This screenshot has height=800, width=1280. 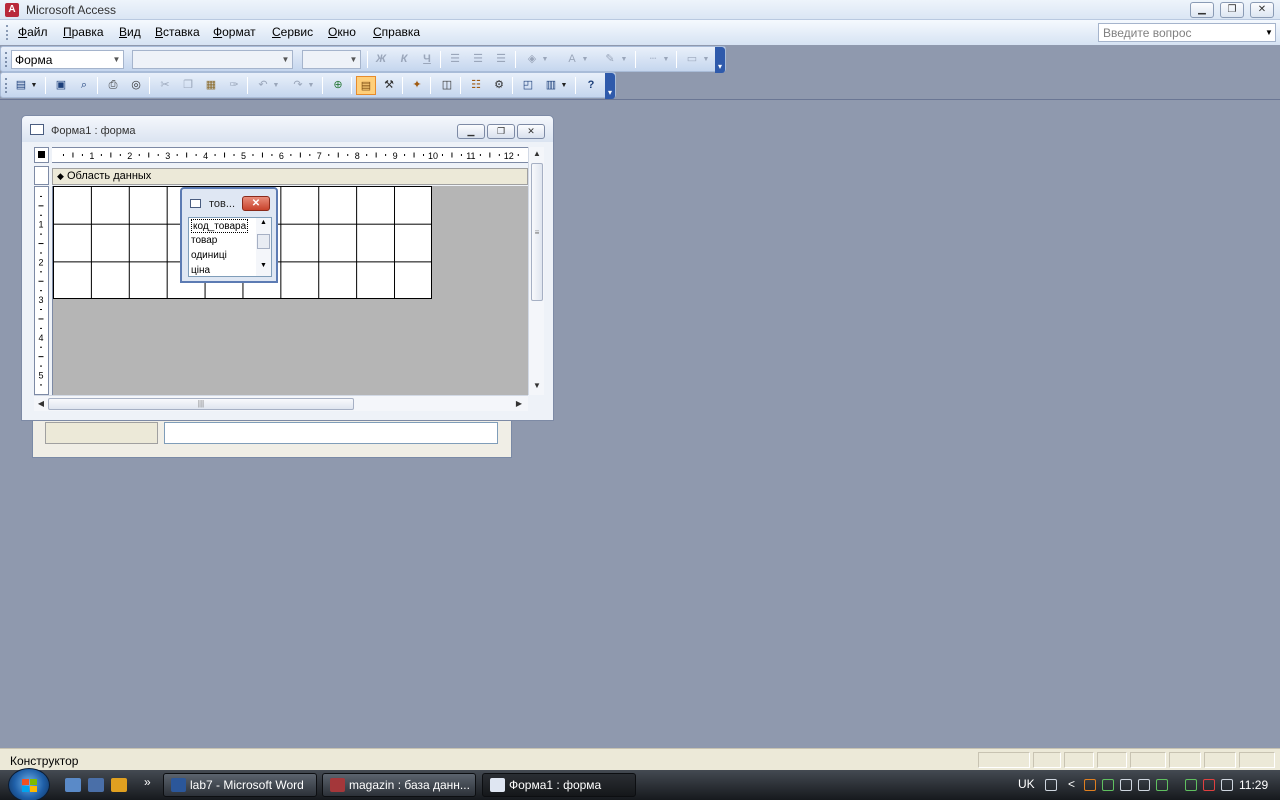 What do you see at coordinates (209, 256) in the screenshot?
I see `field-item: одиниці` at bounding box center [209, 256].